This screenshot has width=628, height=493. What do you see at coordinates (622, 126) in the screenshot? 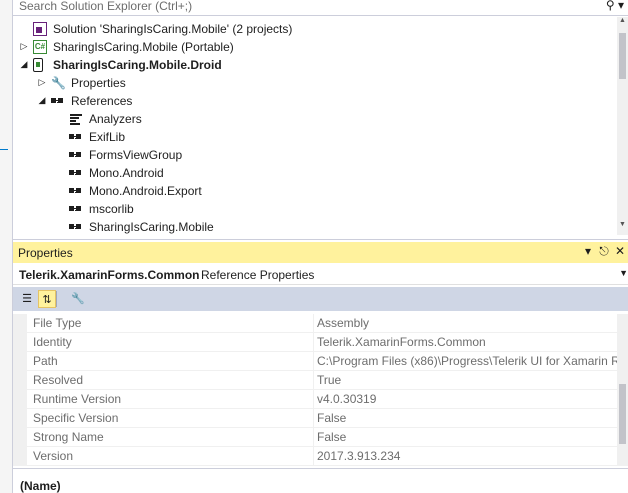
I see `solution-explorer-scrollbar: ▲ ▼` at bounding box center [622, 126].